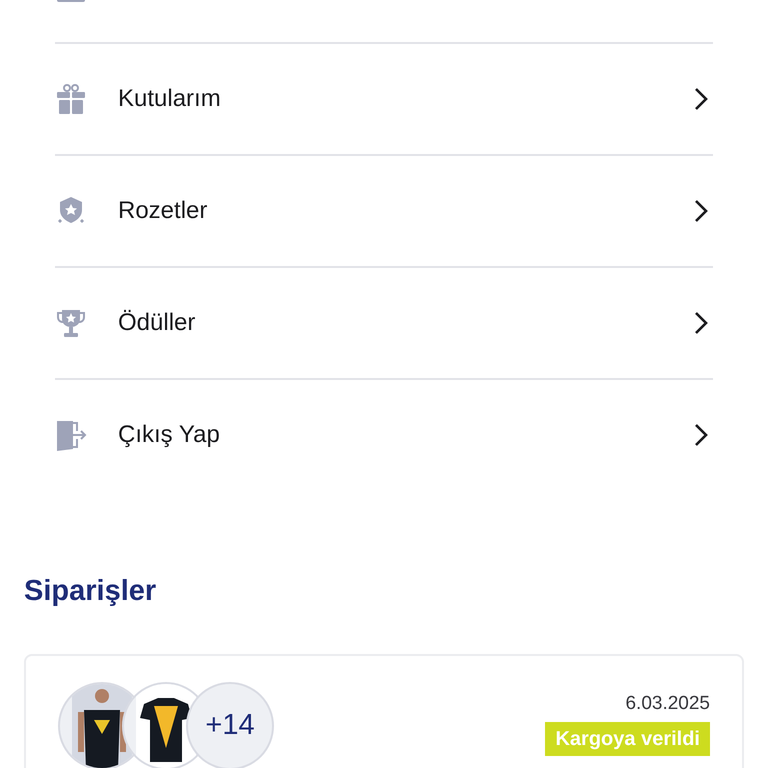  Describe the element at coordinates (384, 711) in the screenshot. I see `order-card: +14 6.03.2025 Kargoya verildi` at that location.